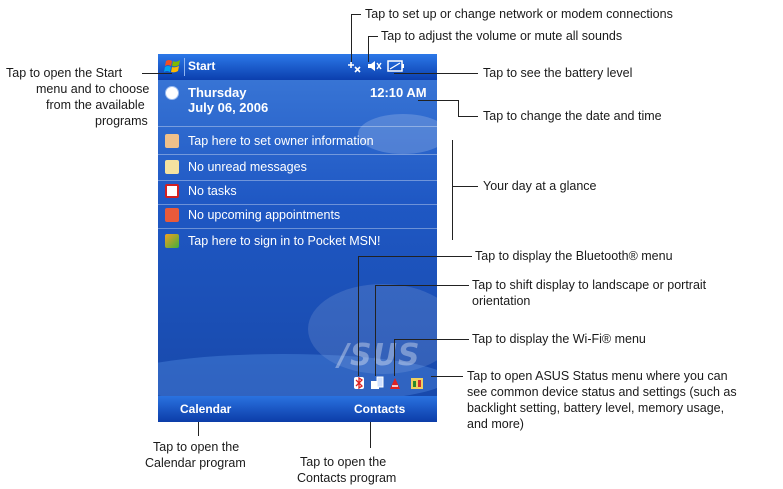  Describe the element at coordinates (559, 339) in the screenshot. I see `wifi-annotation: Tap to display the Wi-Fi® menu` at that location.